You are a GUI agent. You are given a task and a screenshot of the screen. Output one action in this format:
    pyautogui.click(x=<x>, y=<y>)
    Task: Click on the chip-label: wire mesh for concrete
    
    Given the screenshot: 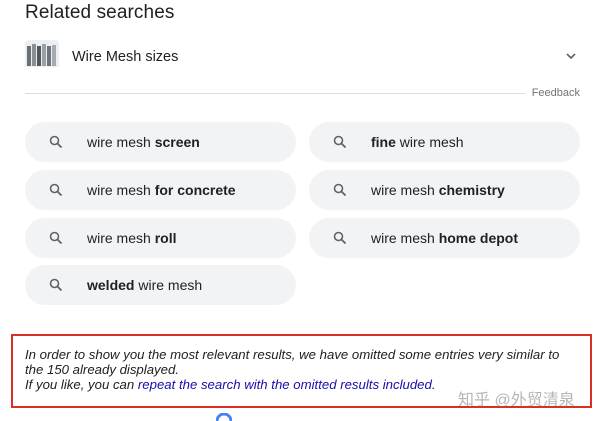 What is the action you would take?
    pyautogui.click(x=161, y=190)
    